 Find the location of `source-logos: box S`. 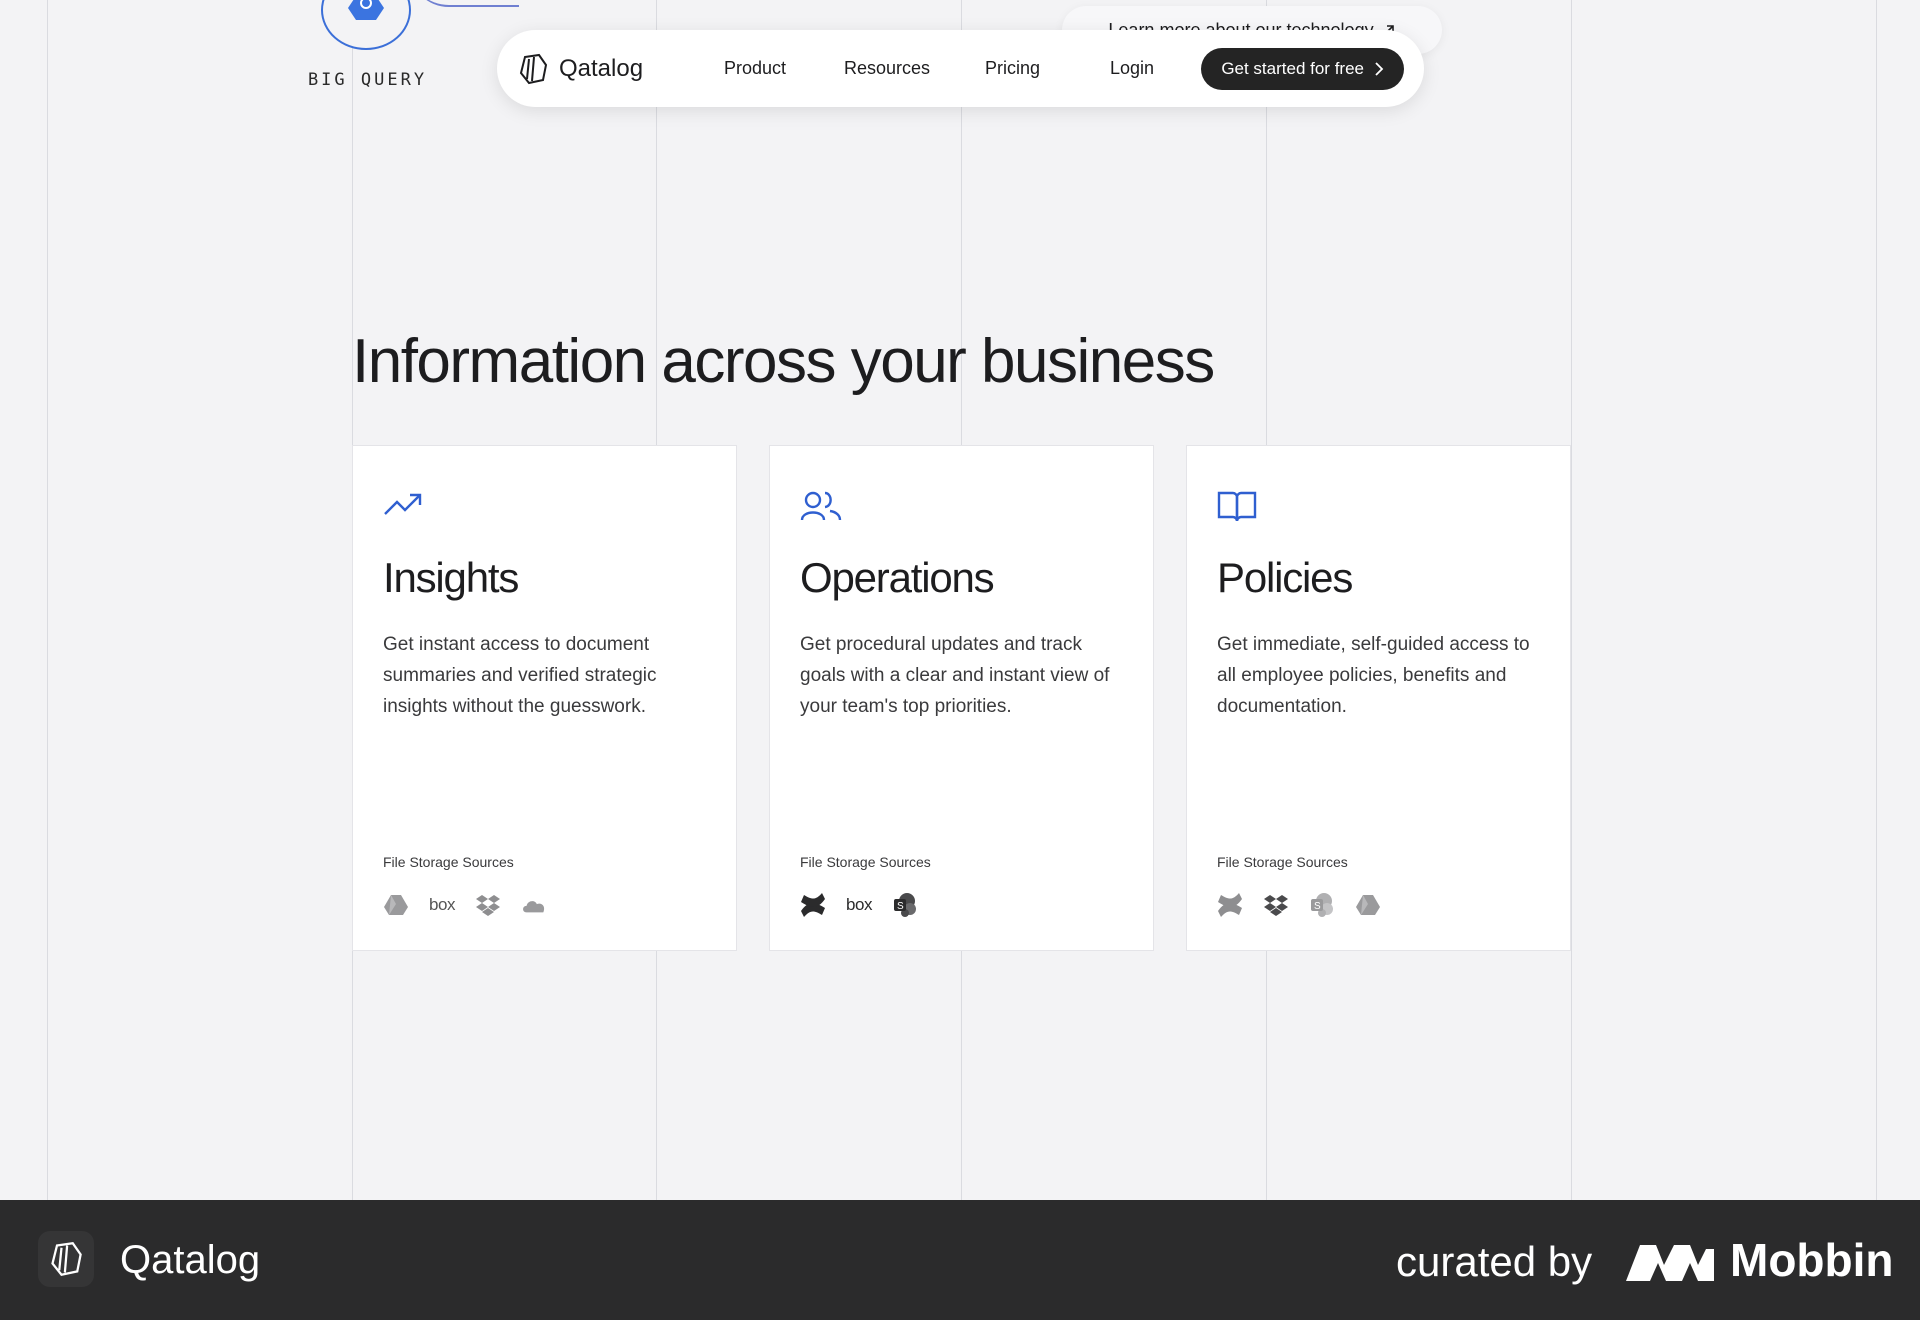

source-logos: box S is located at coordinates (859, 905).